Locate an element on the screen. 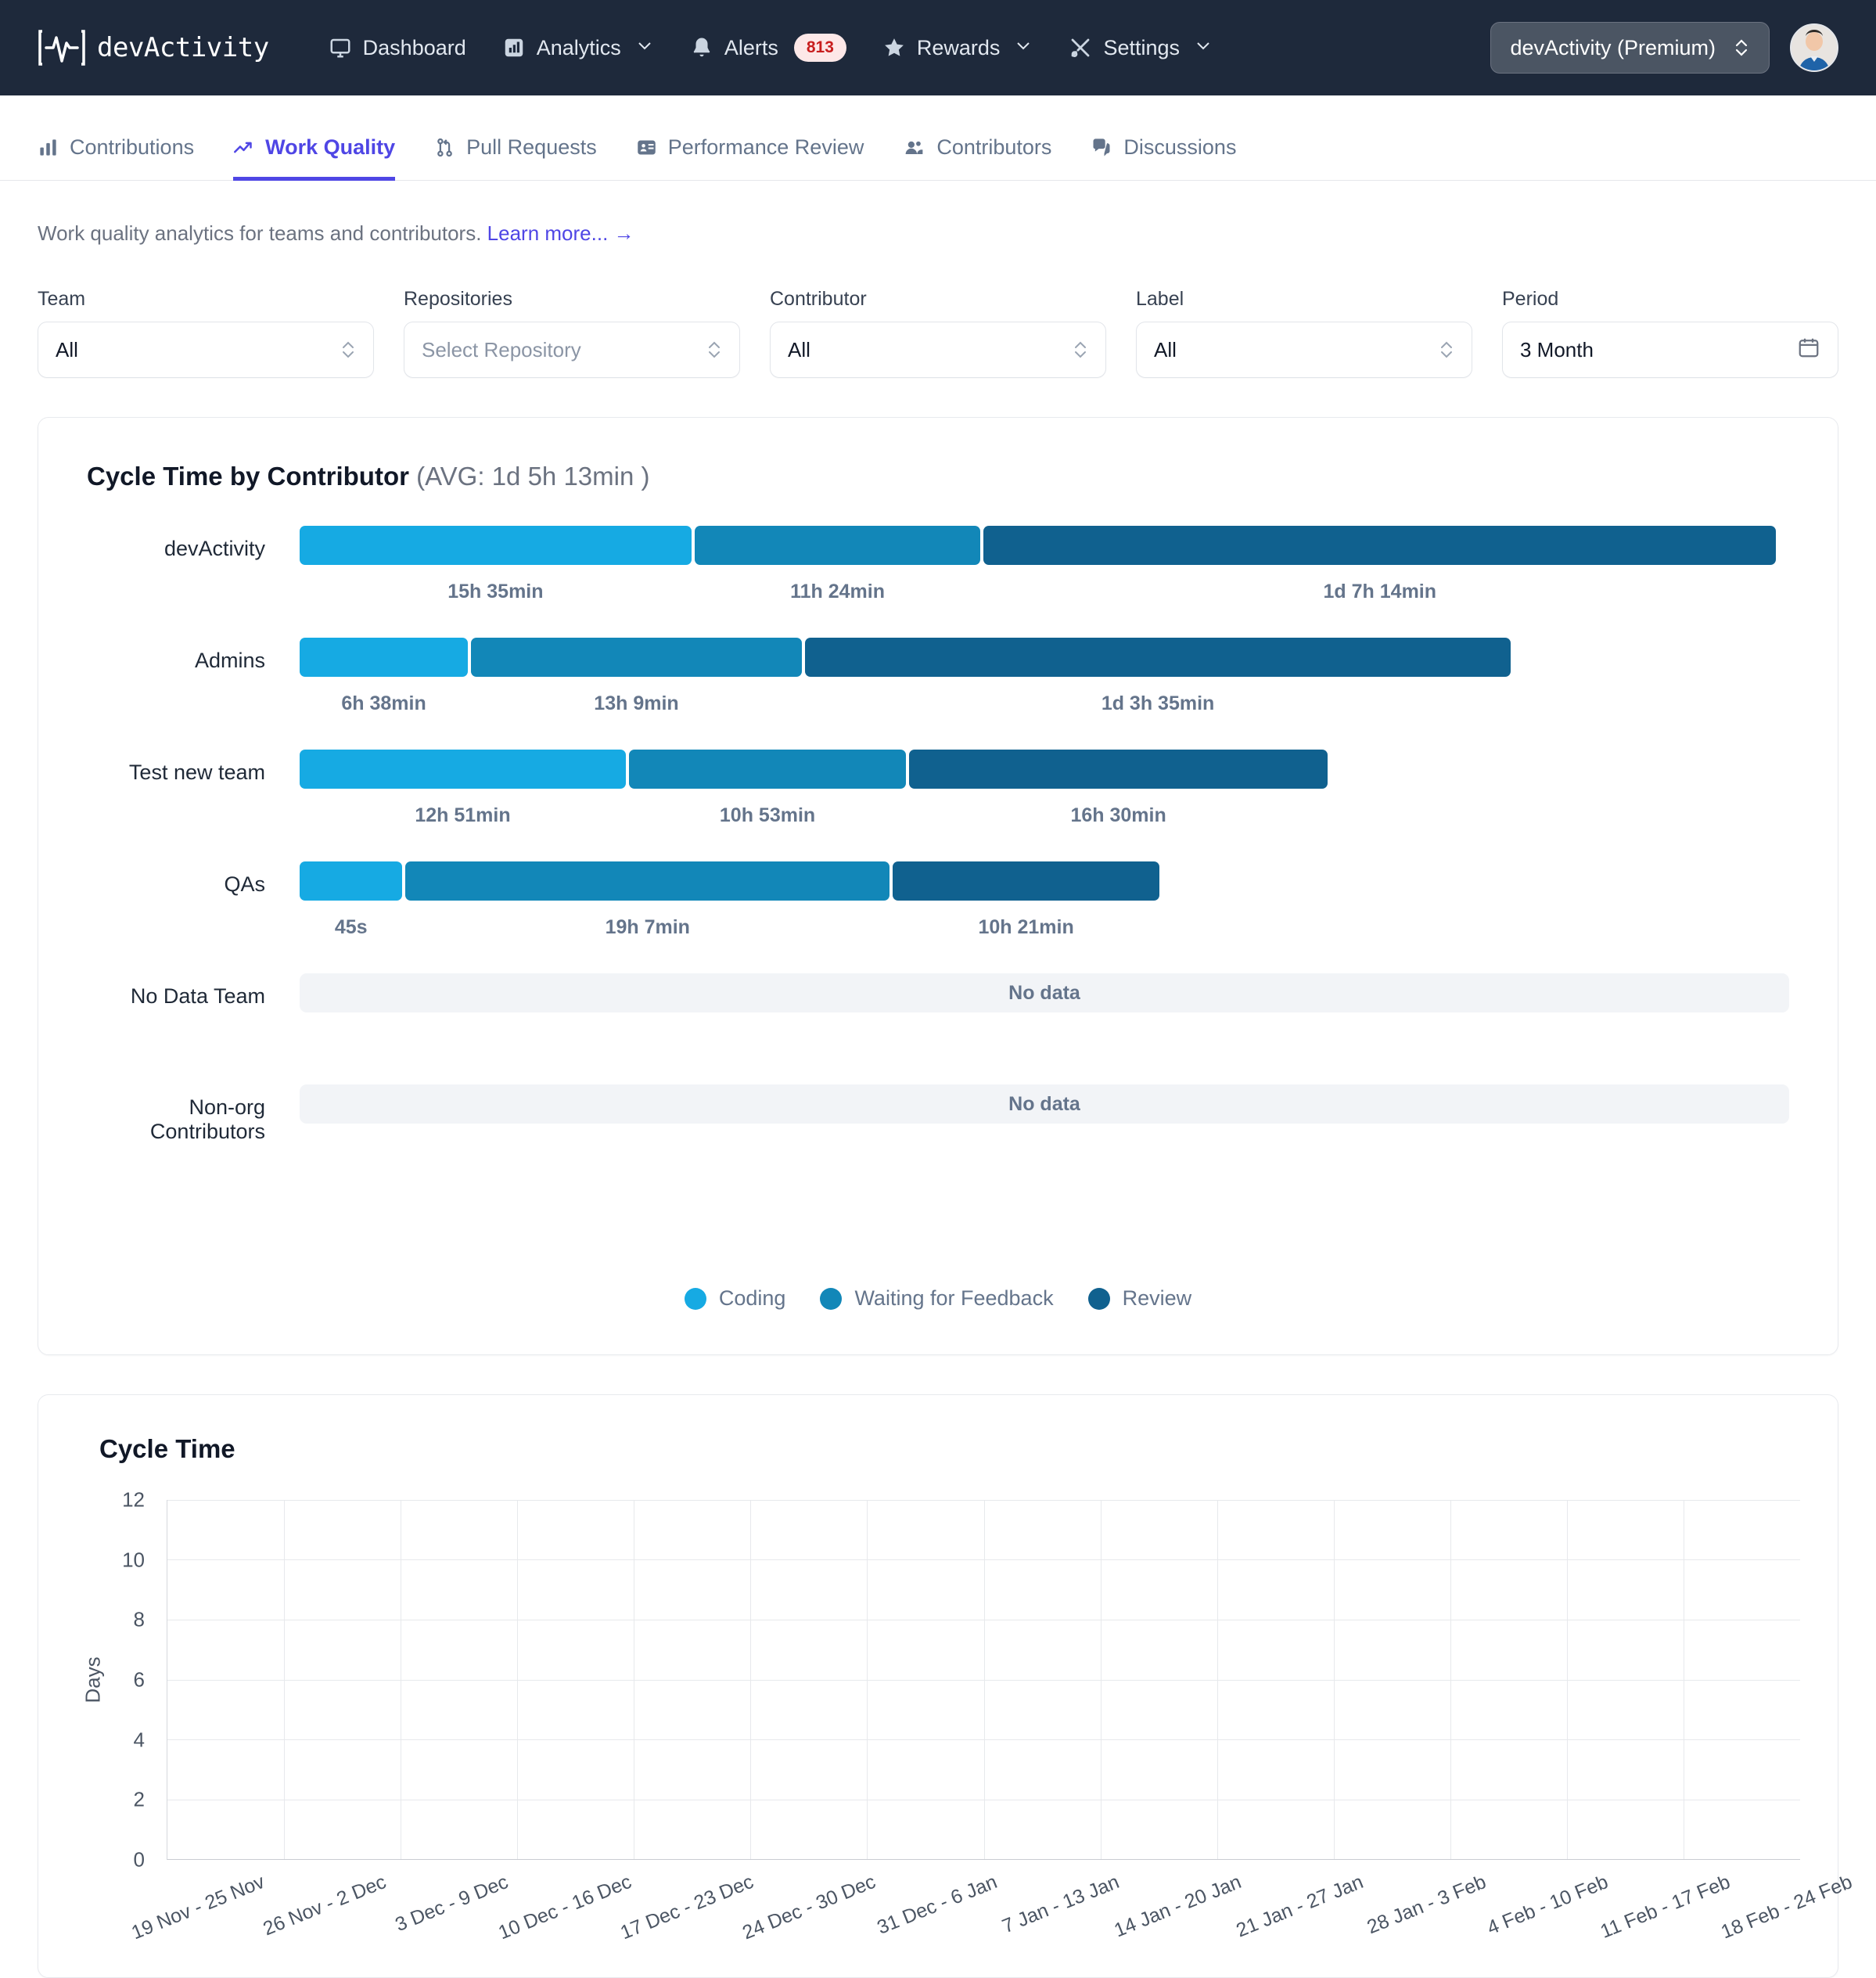 Image resolution: width=1876 pixels, height=1978 pixels. x-axis-tick-label: 28 Jan - 3 Feb is located at coordinates (1426, 1905).